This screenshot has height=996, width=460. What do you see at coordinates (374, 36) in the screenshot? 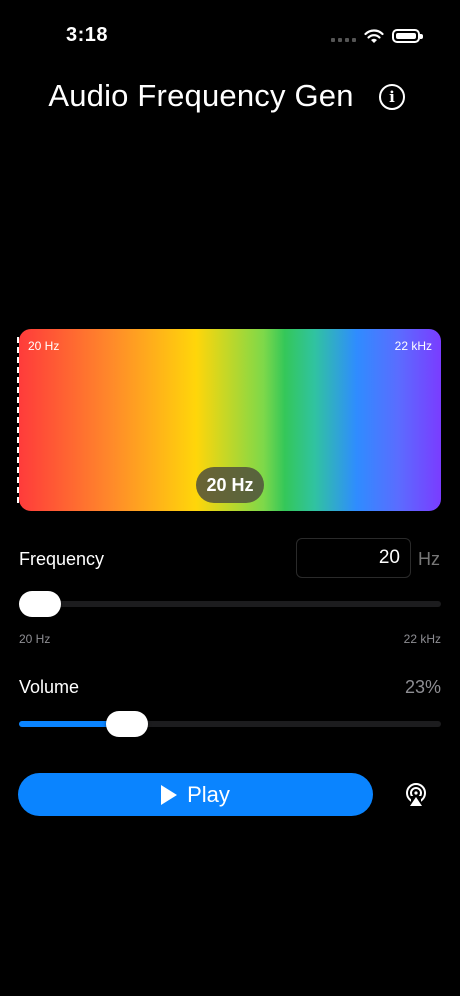
I see `wifi-icon` at bounding box center [374, 36].